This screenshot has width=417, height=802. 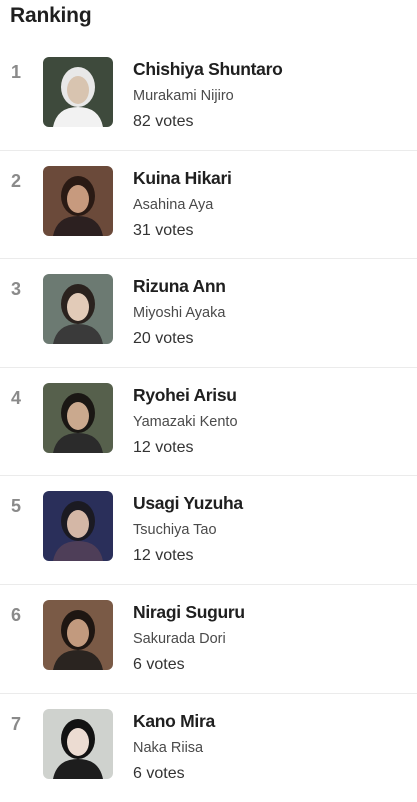 I want to click on character-name: Kuina Hikari, so click(x=182, y=178).